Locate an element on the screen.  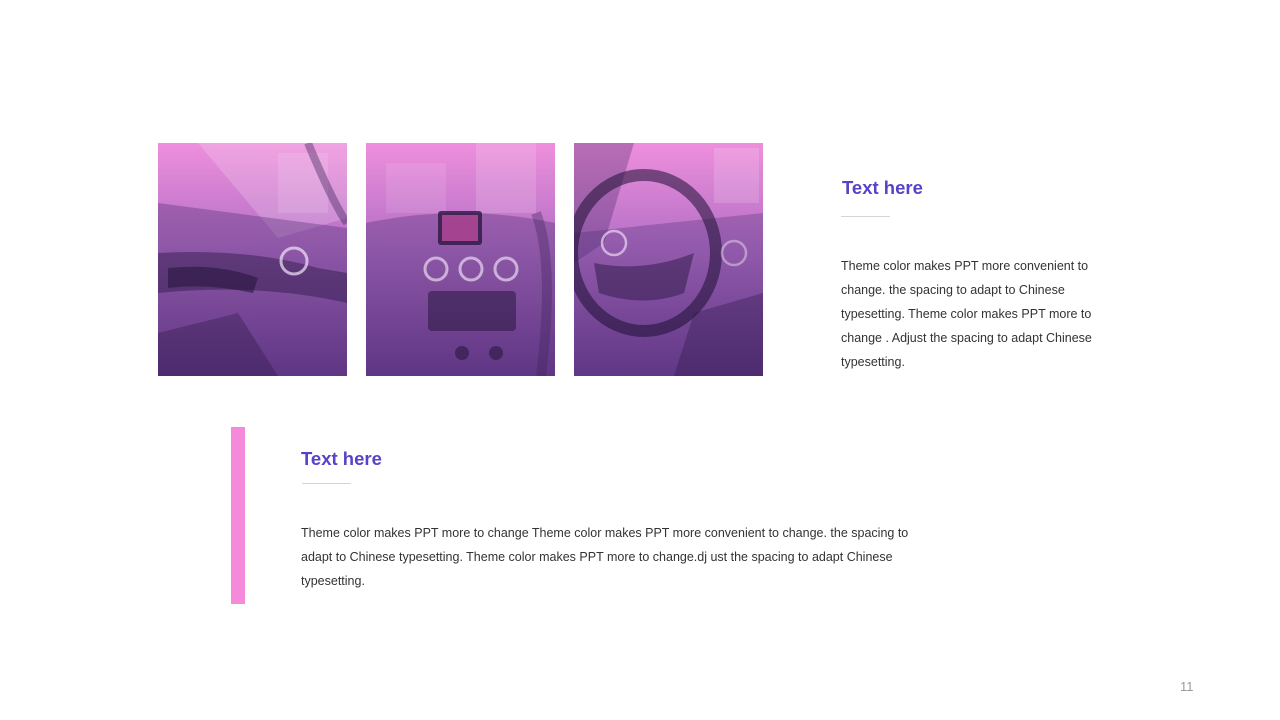
page-number: 11 is located at coordinates (1187, 686).